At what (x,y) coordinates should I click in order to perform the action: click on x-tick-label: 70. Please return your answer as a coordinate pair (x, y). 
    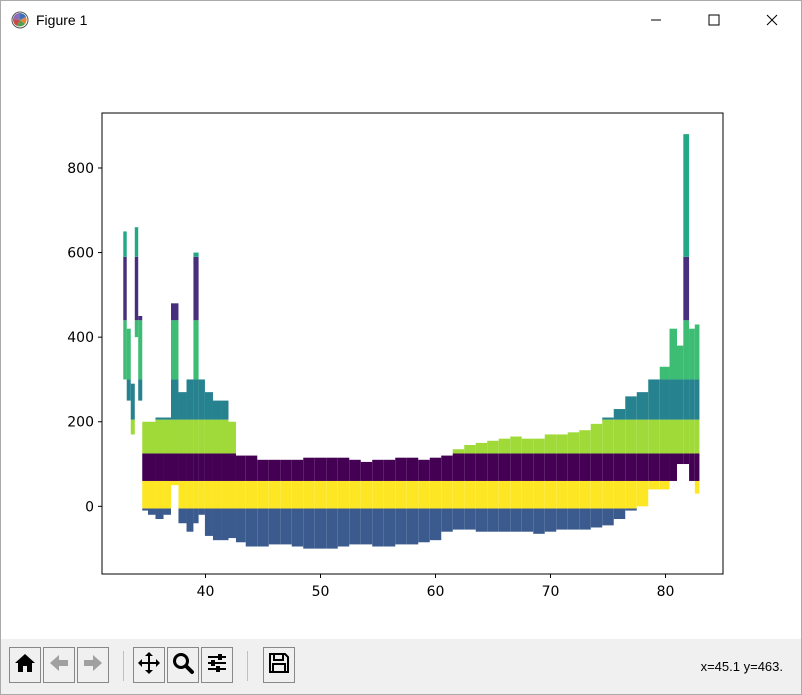
    Looking at the image, I should click on (551, 592).